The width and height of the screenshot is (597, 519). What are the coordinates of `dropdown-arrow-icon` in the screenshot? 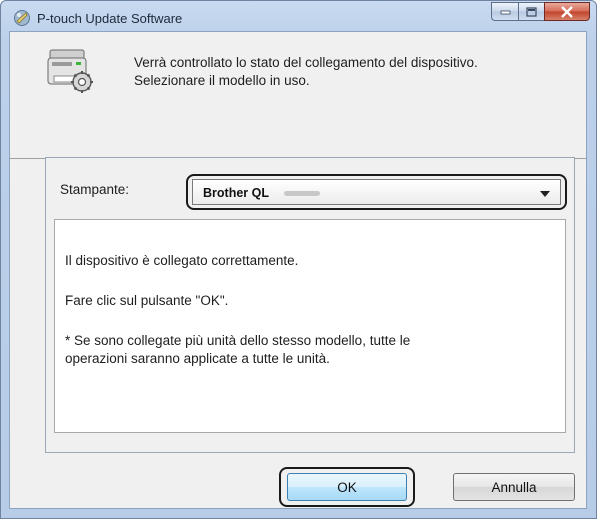 It's located at (545, 194).